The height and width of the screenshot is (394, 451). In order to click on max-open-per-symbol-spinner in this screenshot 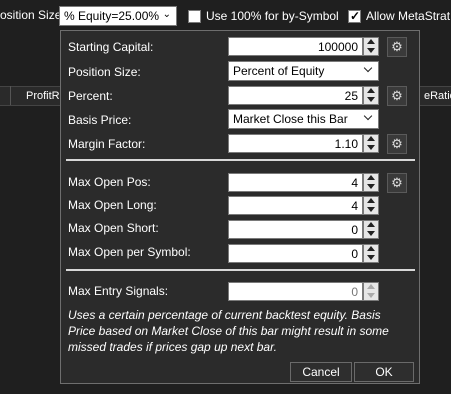, I will do `click(371, 253)`.